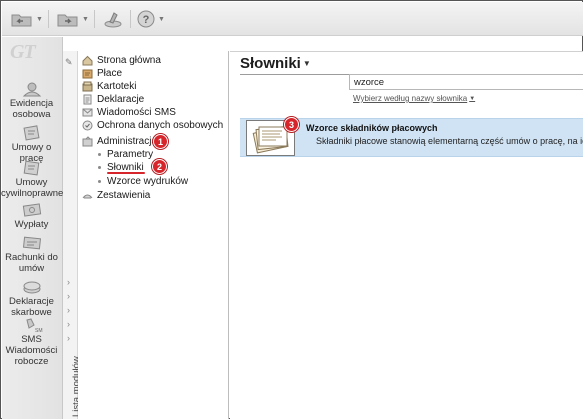  Describe the element at coordinates (372, 128) in the screenshot. I see `result-title: Wzorce składników płacowych` at that location.